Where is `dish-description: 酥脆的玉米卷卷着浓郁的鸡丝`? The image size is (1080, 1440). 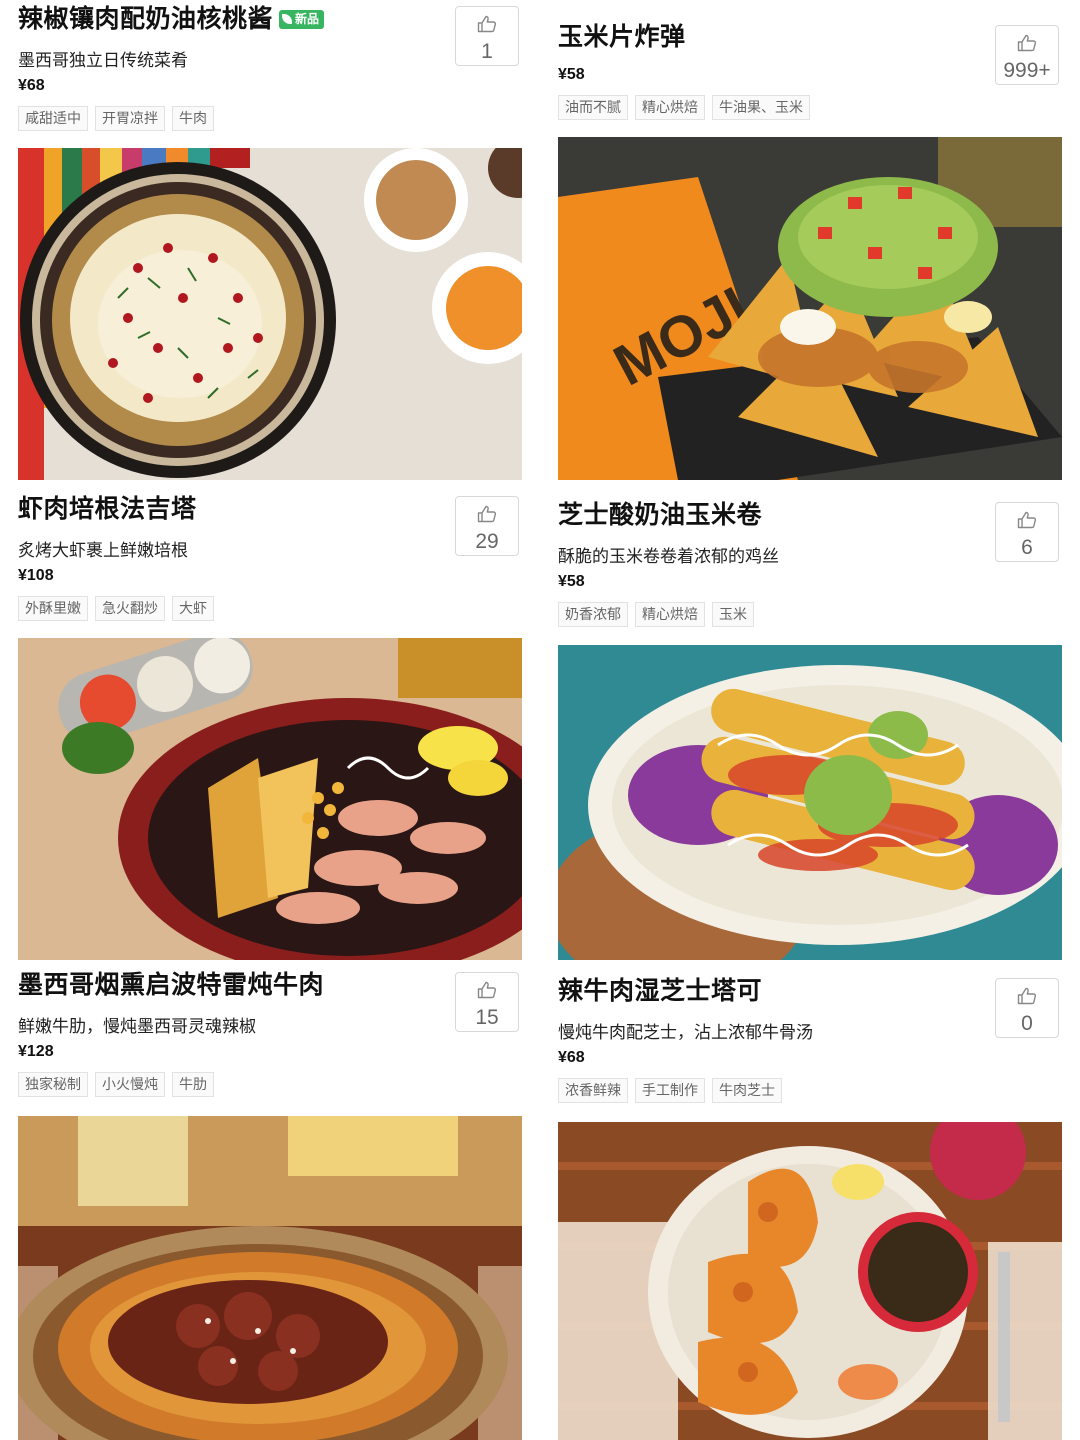 dish-description: 酥脆的玉米卷卷着浓郁的鸡丝 is located at coordinates (668, 556).